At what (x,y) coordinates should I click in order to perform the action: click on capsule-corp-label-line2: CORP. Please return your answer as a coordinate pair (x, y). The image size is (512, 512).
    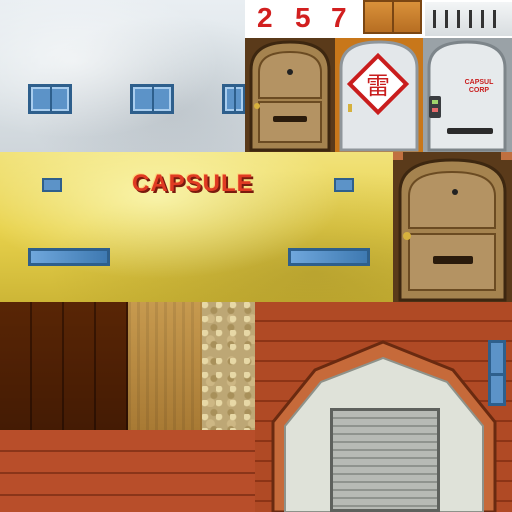
    Looking at the image, I should click on (479, 90).